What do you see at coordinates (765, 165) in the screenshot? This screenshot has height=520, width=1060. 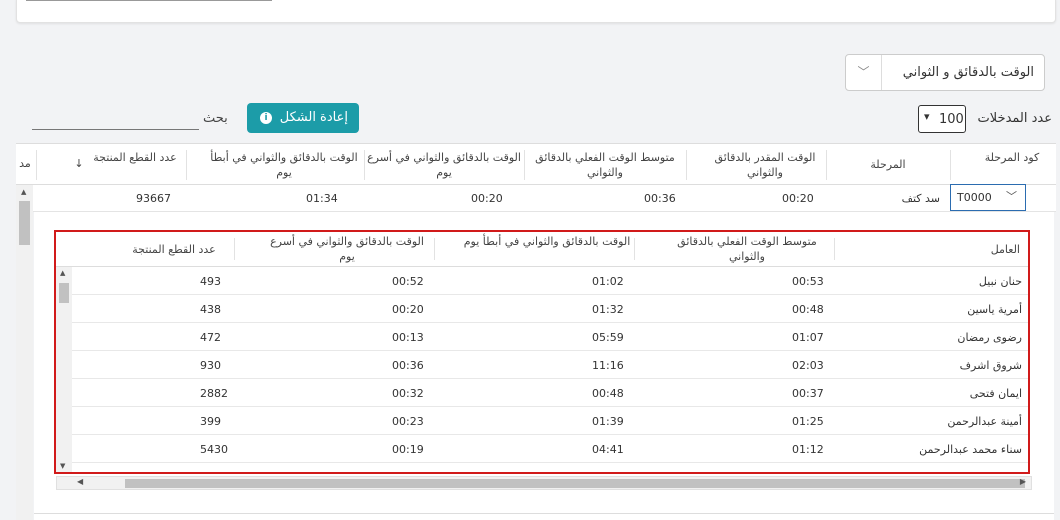 I see `col-estimated-time: الوقت المقدر بالدقائق والثواني` at bounding box center [765, 165].